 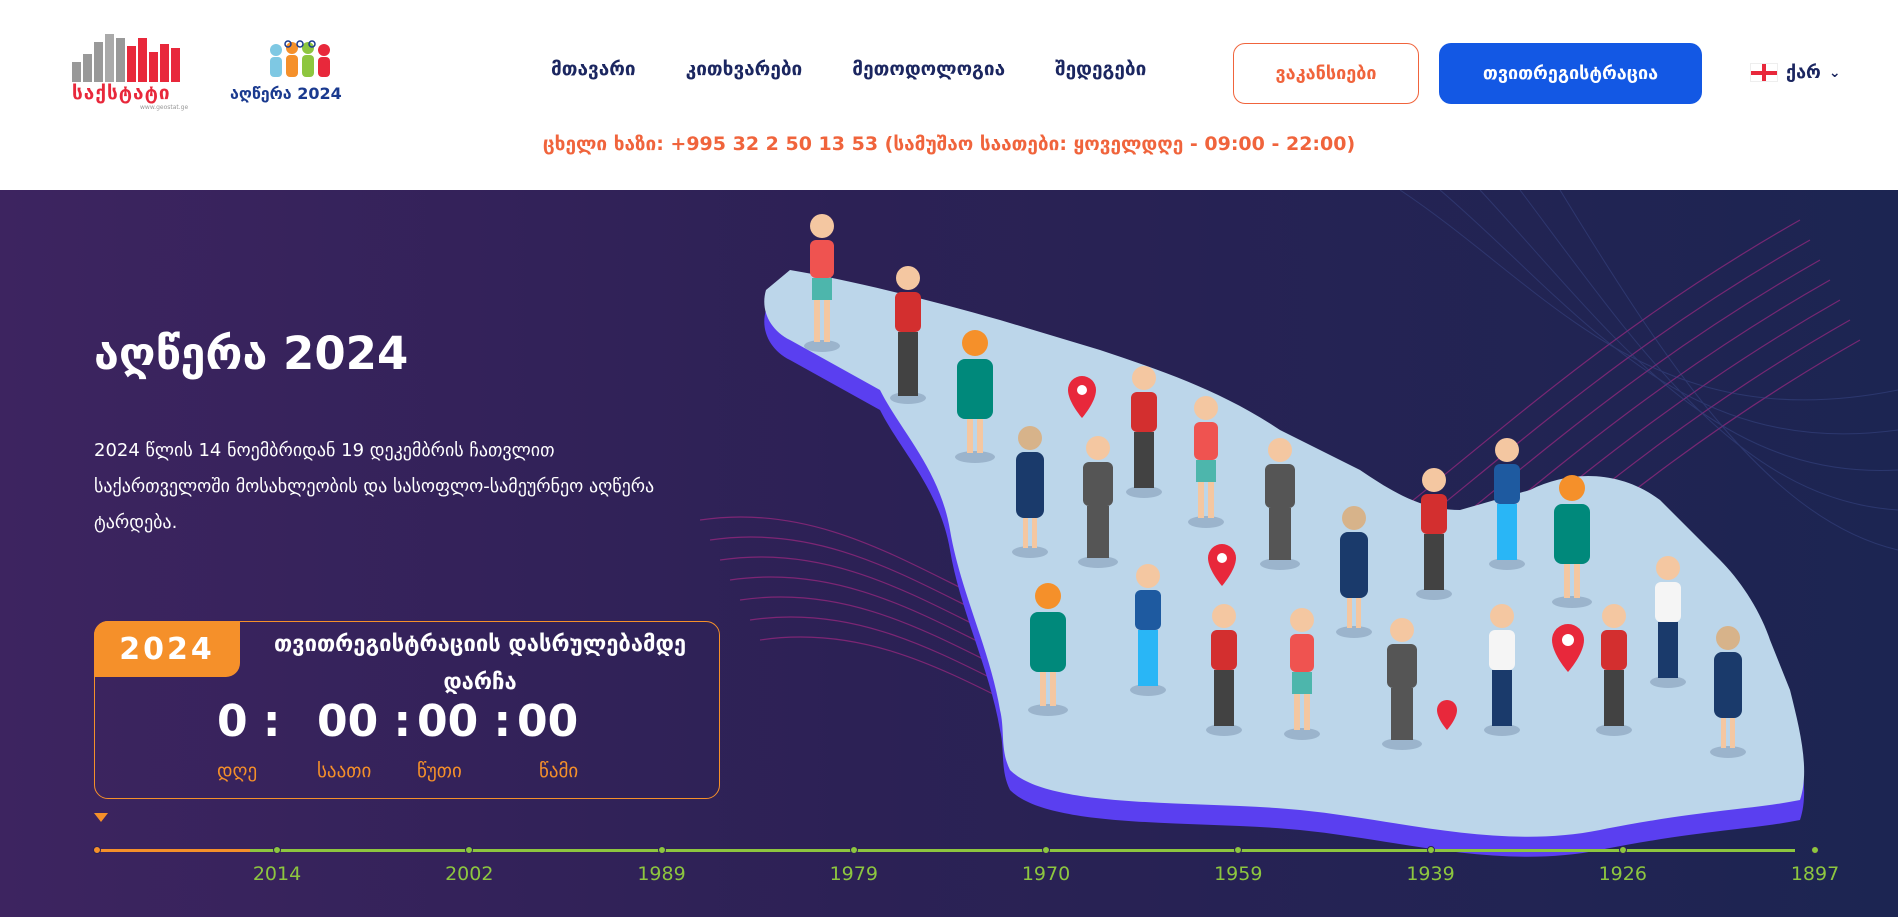 What do you see at coordinates (661, 874) in the screenshot?
I see `timeline-year-label: 1989` at bounding box center [661, 874].